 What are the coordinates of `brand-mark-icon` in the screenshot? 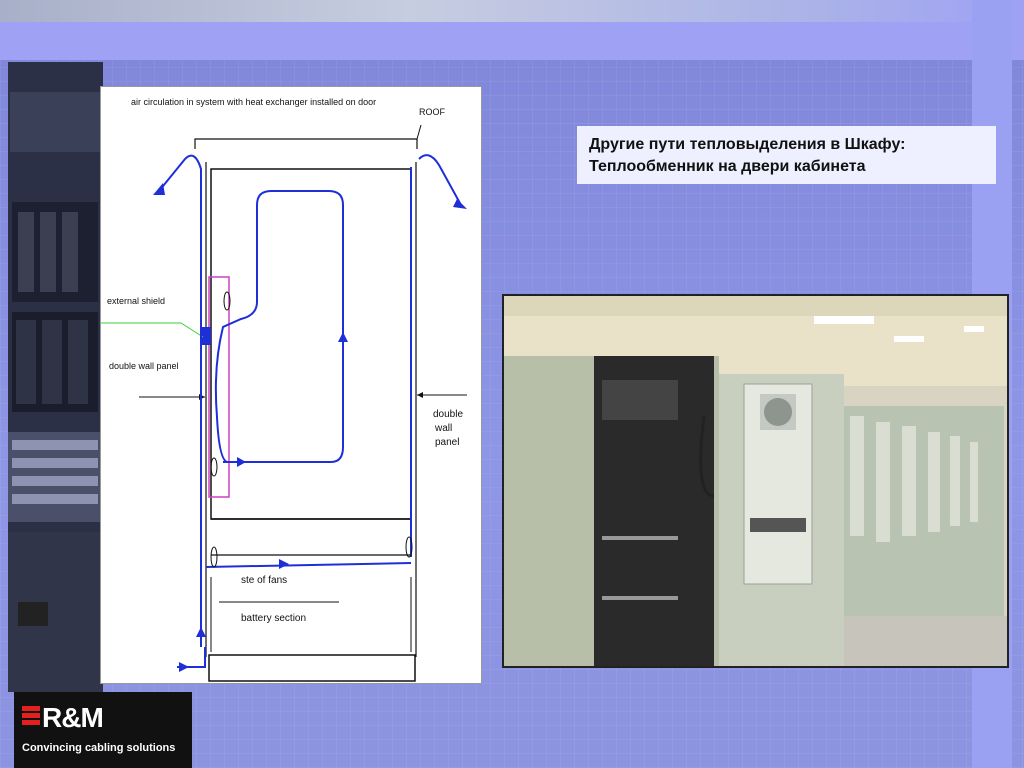 It's located at (31, 718).